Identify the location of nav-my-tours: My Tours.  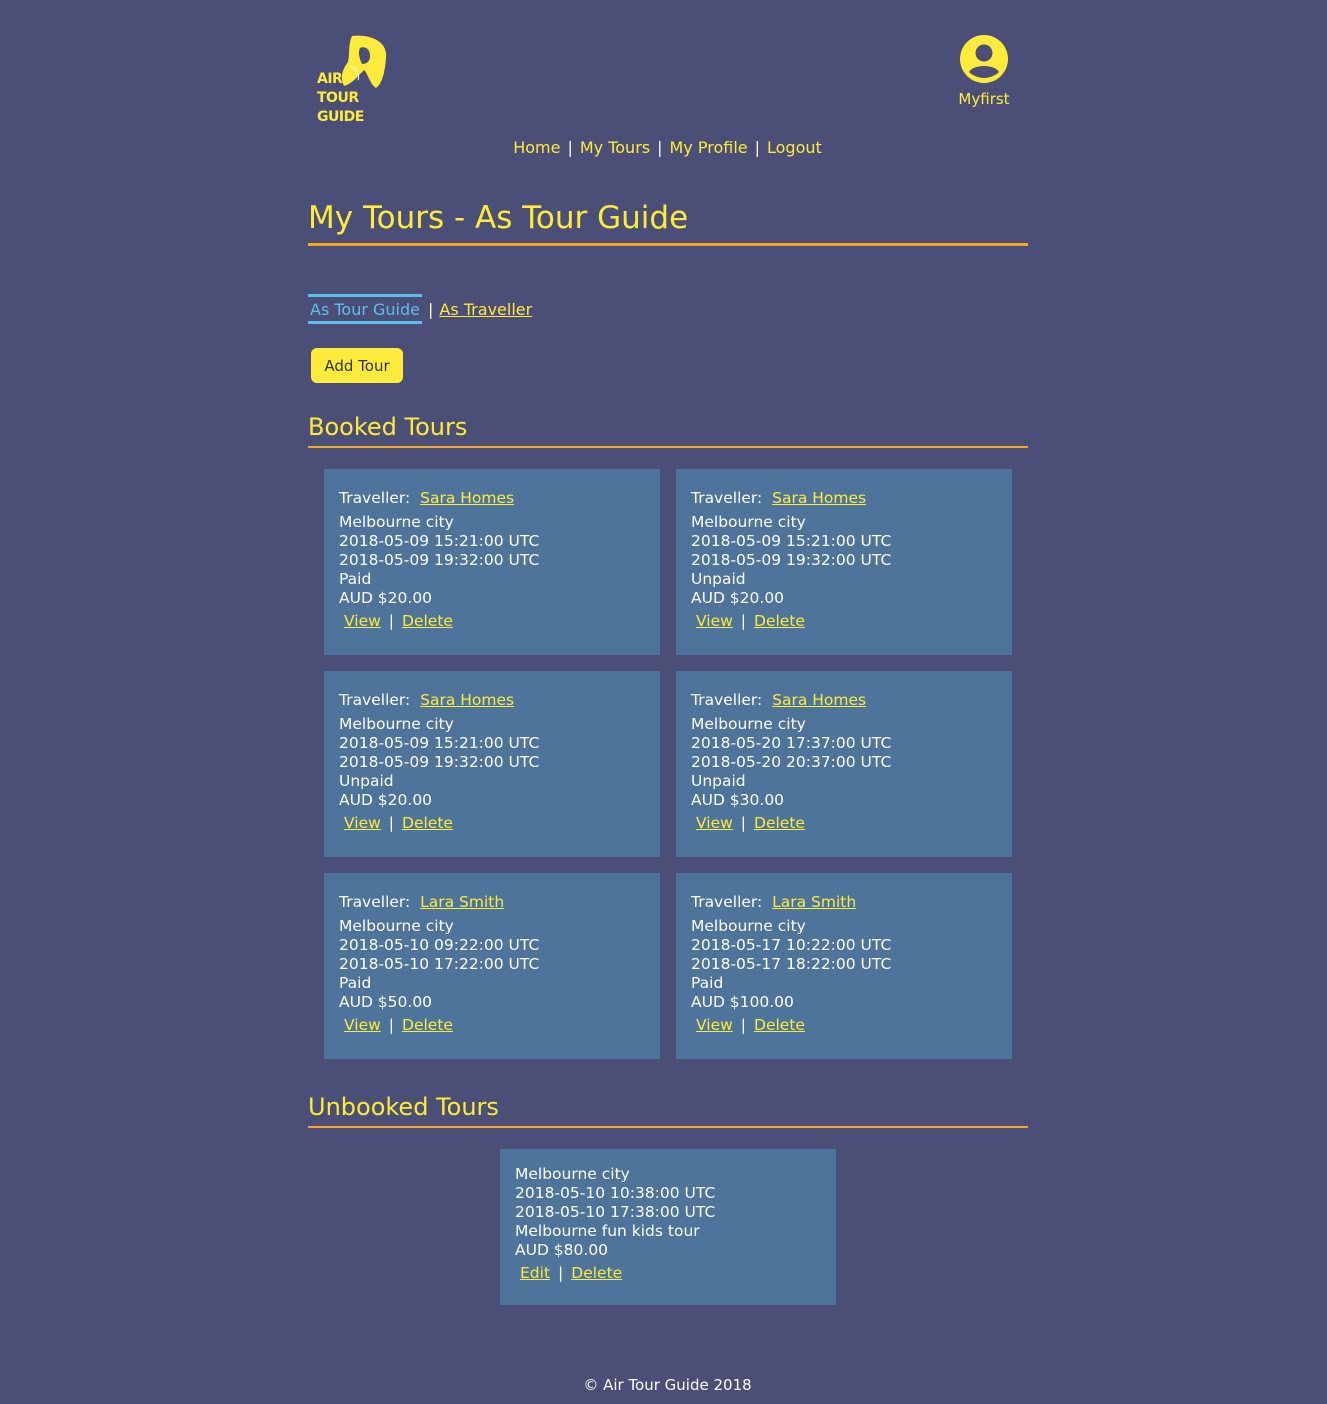
(615, 147).